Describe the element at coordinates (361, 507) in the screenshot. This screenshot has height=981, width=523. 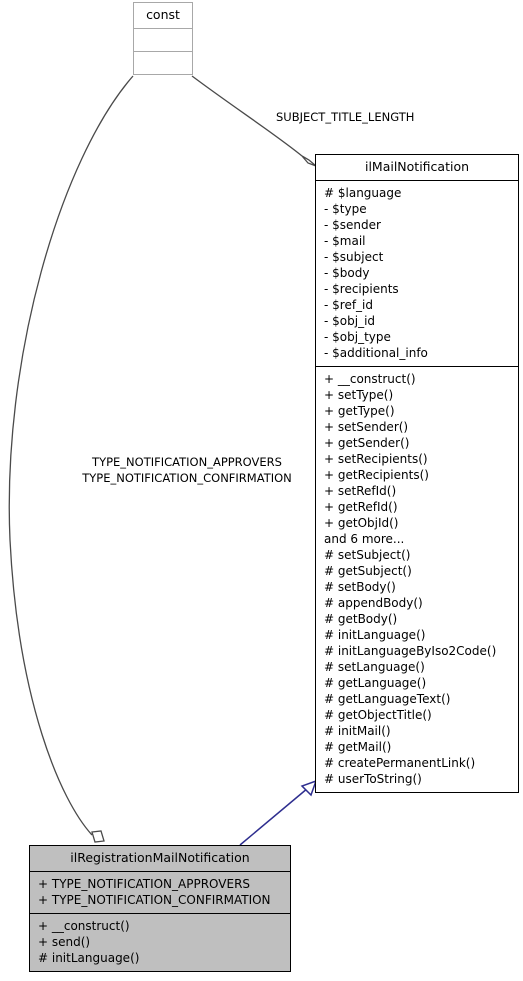
I see `class-member: + getRefId()` at that location.